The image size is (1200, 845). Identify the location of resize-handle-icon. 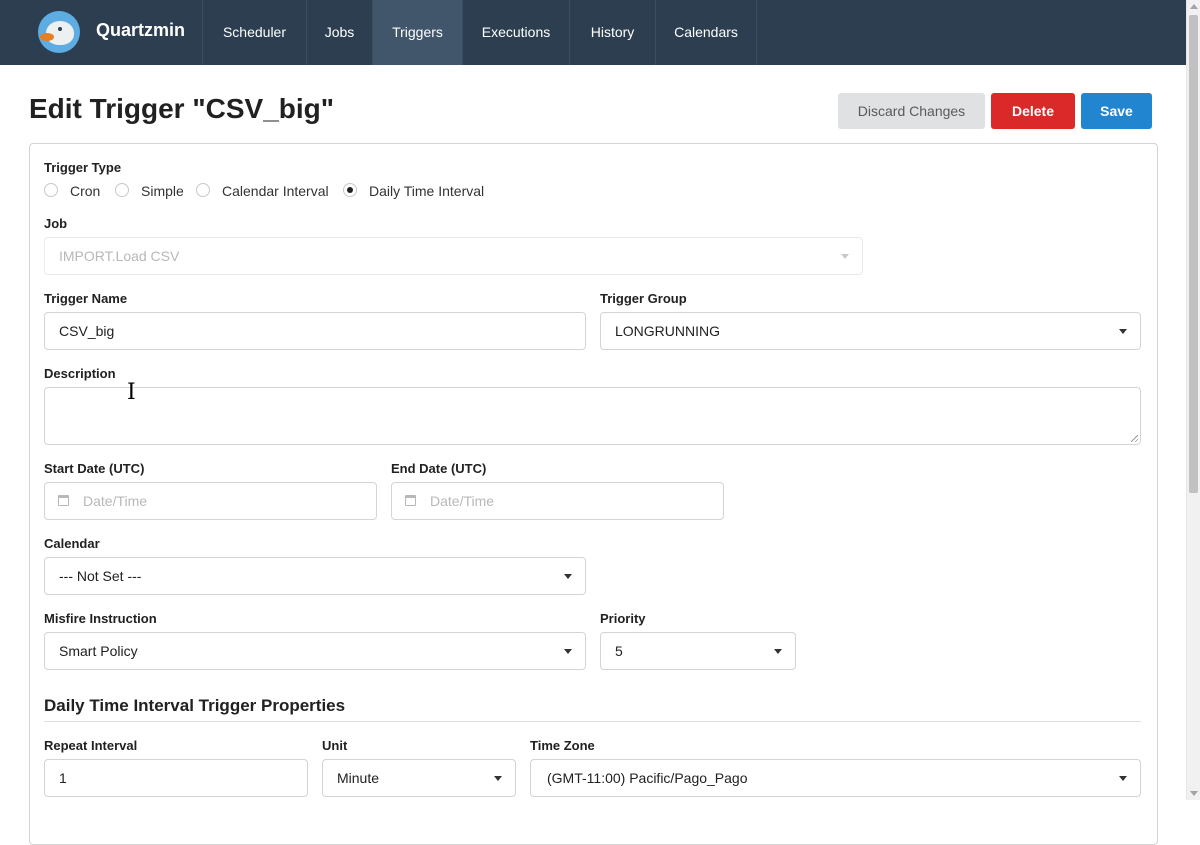
(1134, 438).